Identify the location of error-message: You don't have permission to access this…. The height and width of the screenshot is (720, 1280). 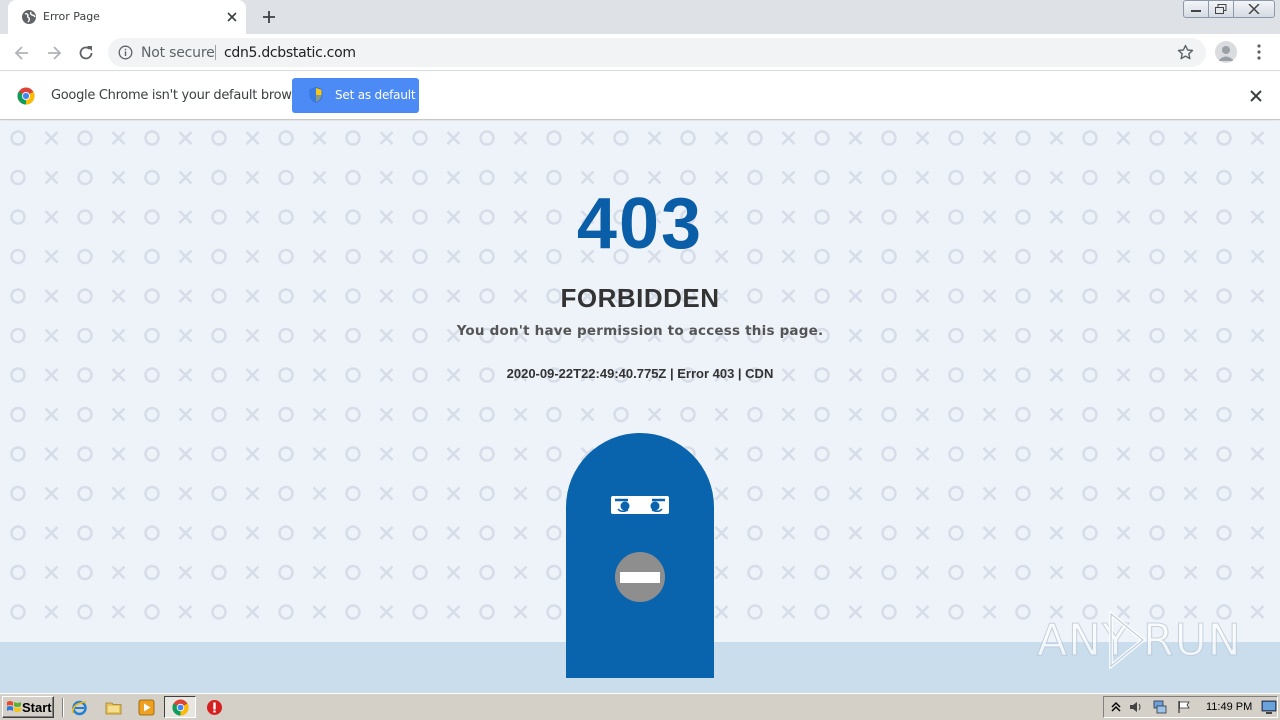
(640, 331).